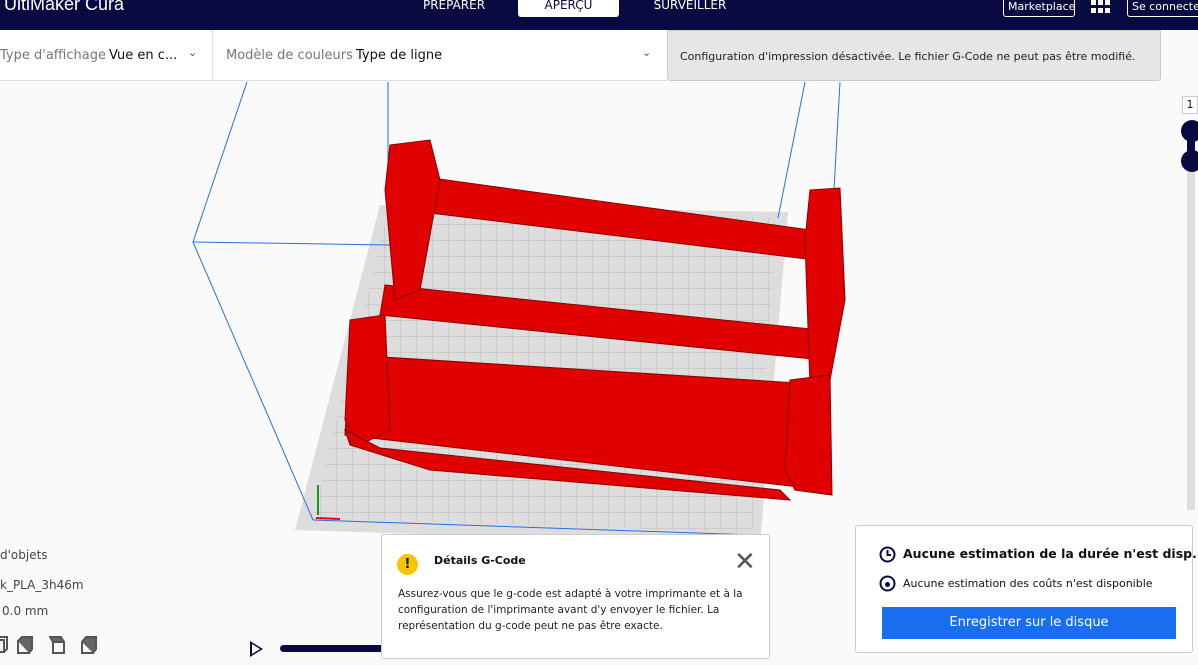 This screenshot has height=665, width=1198. What do you see at coordinates (568, 8) in the screenshot?
I see `tab-preview: APERÇU` at bounding box center [568, 8].